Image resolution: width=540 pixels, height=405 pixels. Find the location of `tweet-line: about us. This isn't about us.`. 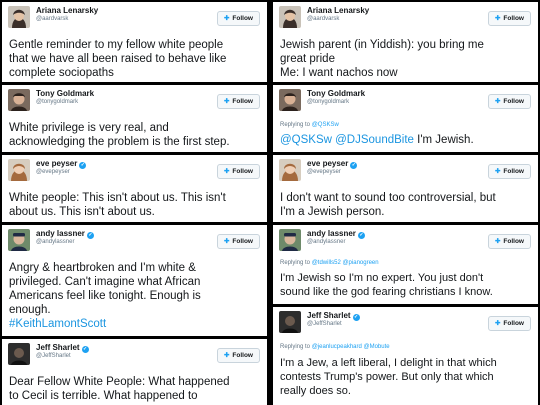

tweet-line: about us. This isn't about us. is located at coordinates (82, 212).